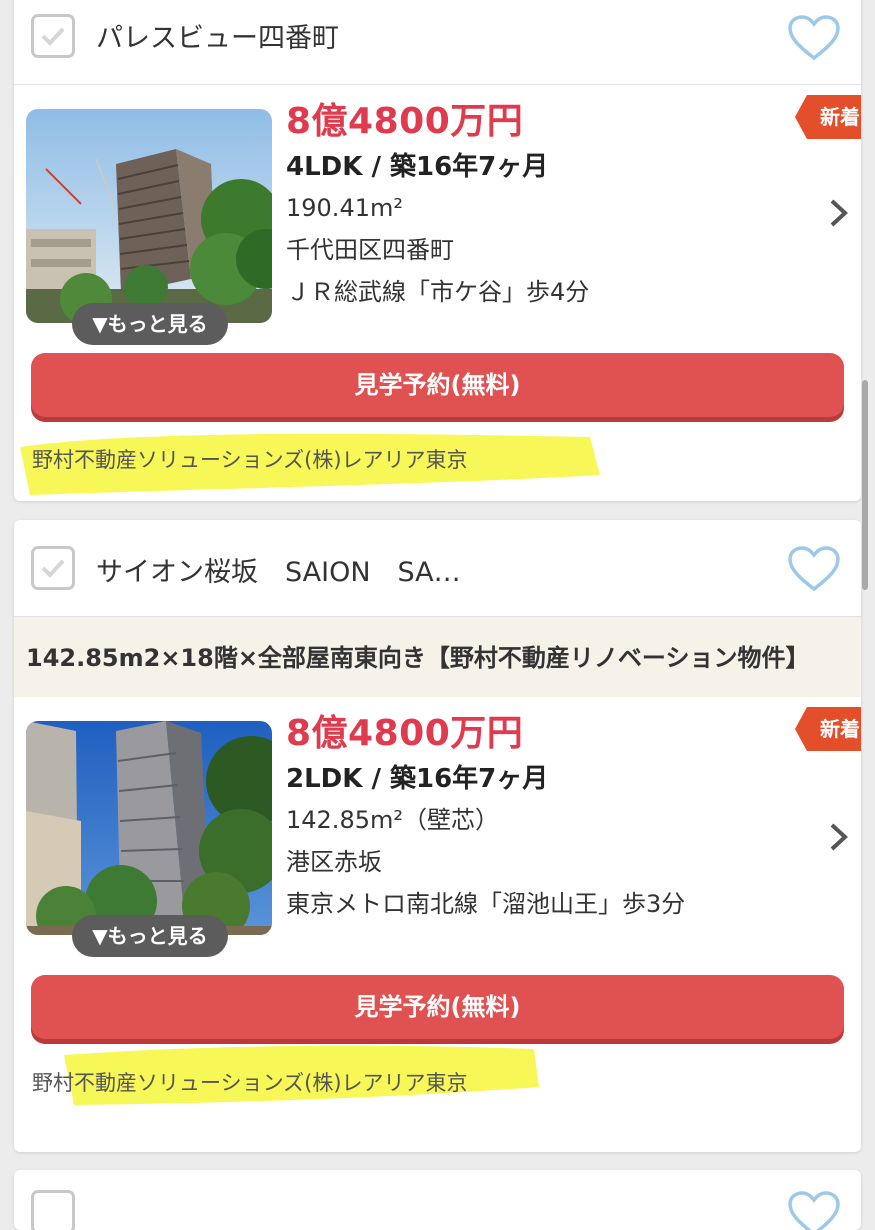 The image size is (875, 1230). Describe the element at coordinates (437, 42) in the screenshot. I see `listing-header: パレスビュー四番町` at that location.